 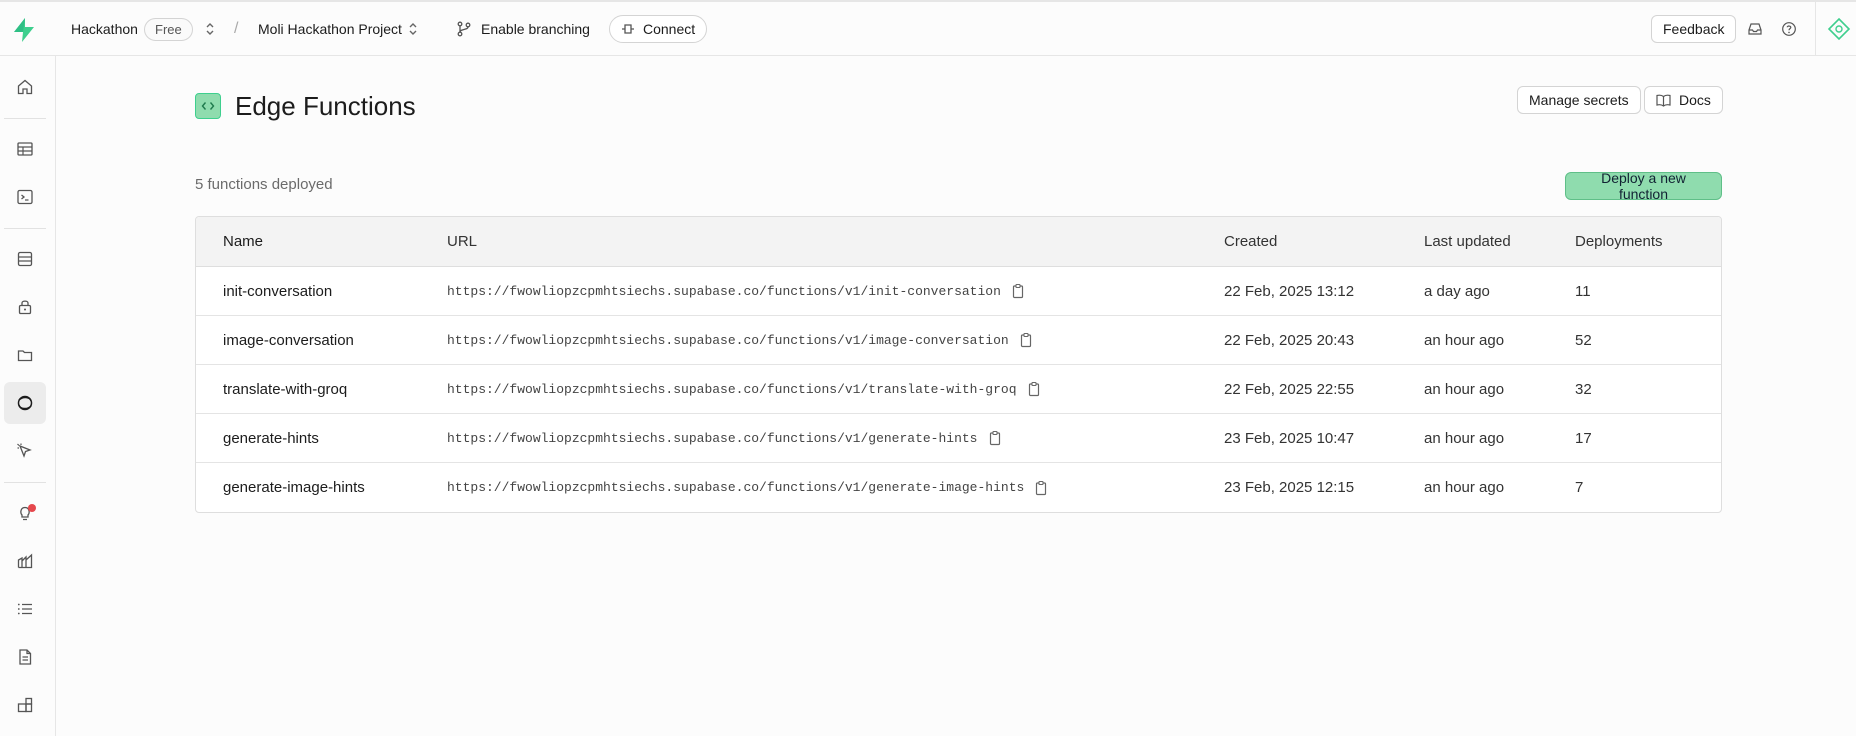 What do you see at coordinates (294, 487) in the screenshot?
I see `function-name: generate-image-hints` at bounding box center [294, 487].